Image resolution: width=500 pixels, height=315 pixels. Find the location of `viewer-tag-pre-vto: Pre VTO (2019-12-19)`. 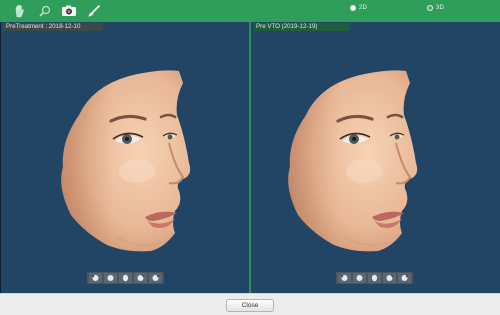

viewer-tag-pre-vto: Pre VTO (2019-12-19) is located at coordinates (301, 27).